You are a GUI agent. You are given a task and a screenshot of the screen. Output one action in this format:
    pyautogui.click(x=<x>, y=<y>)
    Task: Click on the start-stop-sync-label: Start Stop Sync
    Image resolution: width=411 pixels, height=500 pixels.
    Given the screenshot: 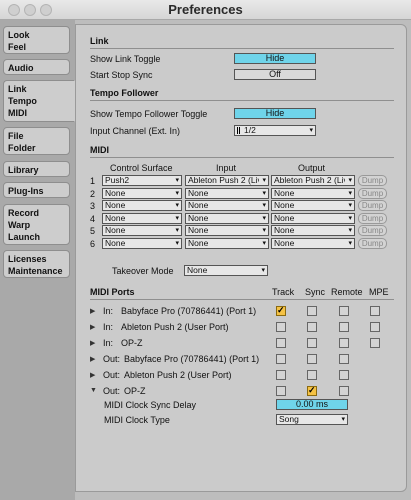 What is the action you would take?
    pyautogui.click(x=121, y=75)
    